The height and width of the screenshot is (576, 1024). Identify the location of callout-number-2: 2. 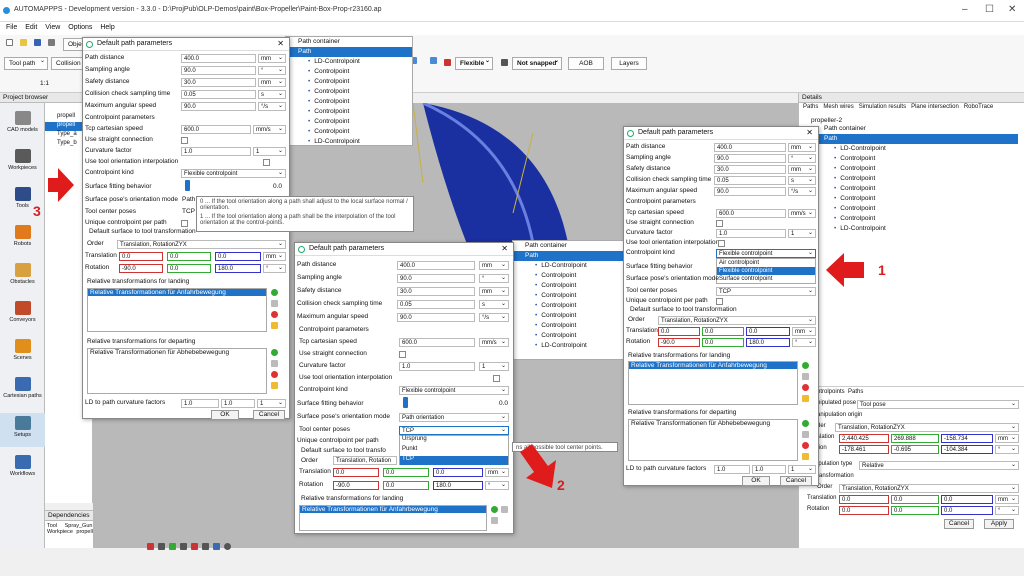
(561, 485).